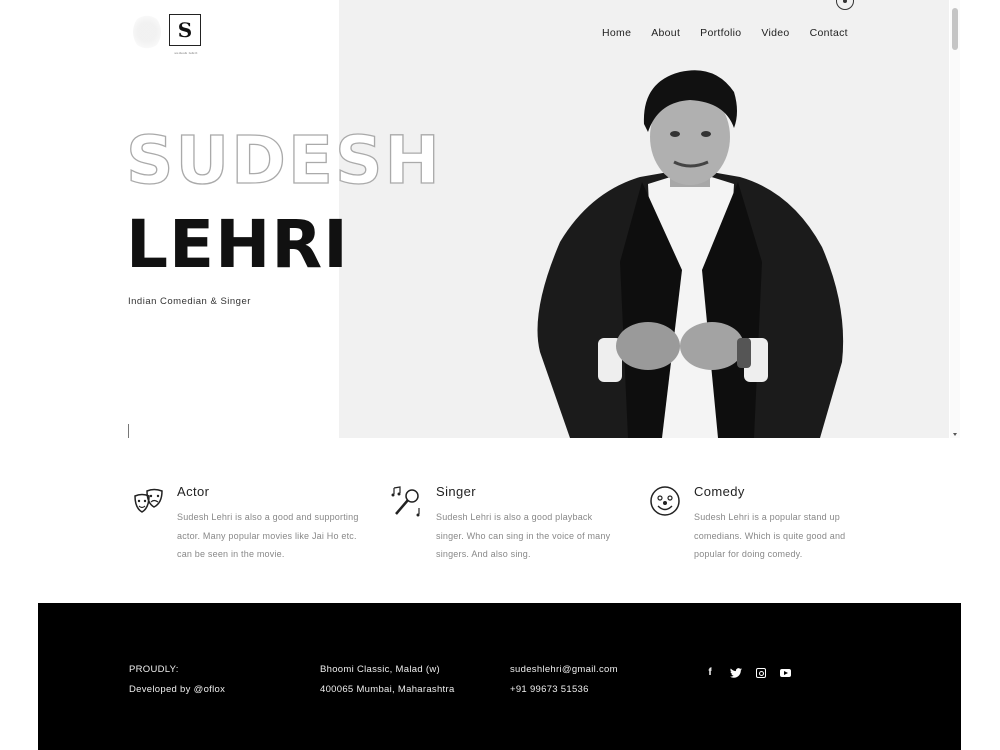  I want to click on scrollbar-thumb, so click(955, 29).